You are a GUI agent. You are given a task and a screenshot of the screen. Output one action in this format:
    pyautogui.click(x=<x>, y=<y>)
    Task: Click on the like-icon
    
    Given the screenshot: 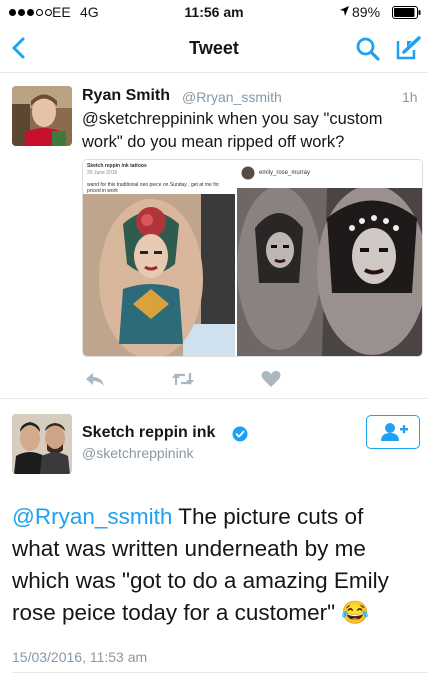 What is the action you would take?
    pyautogui.click(x=271, y=379)
    